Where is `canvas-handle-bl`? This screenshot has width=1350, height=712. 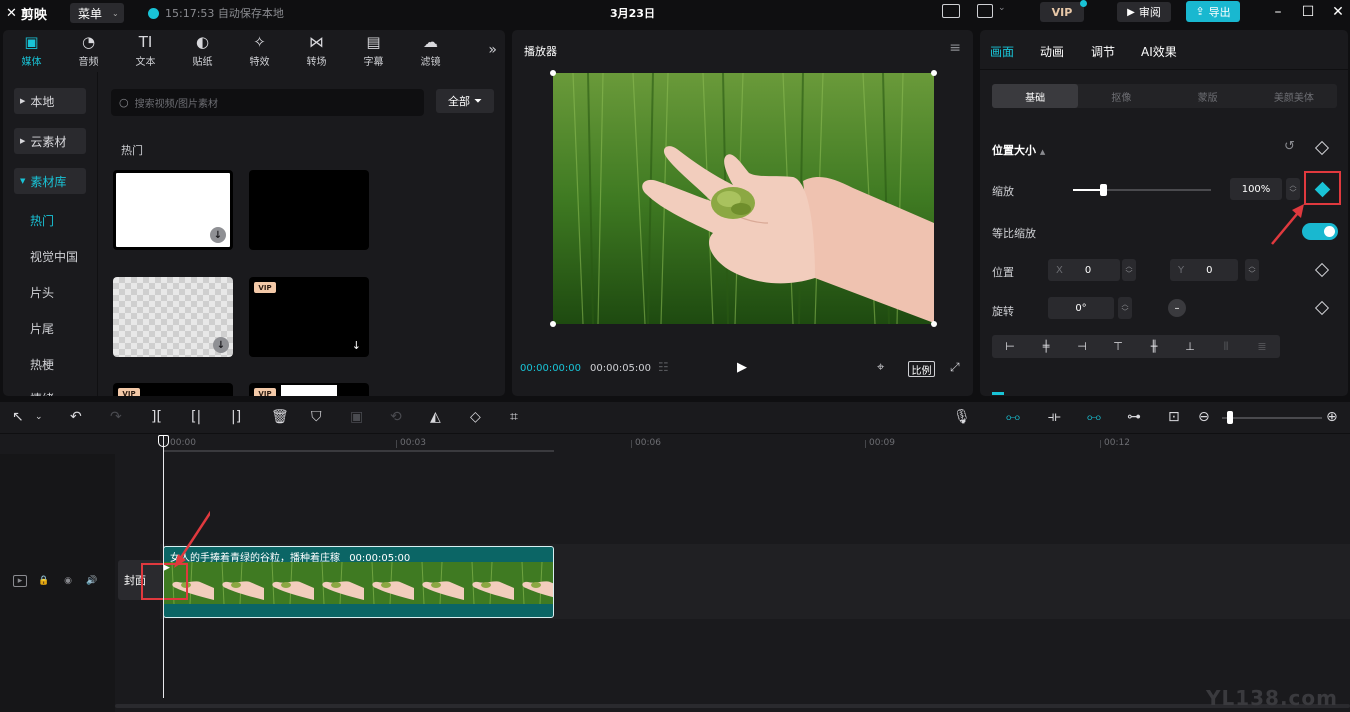
canvas-handle-bl is located at coordinates (553, 324).